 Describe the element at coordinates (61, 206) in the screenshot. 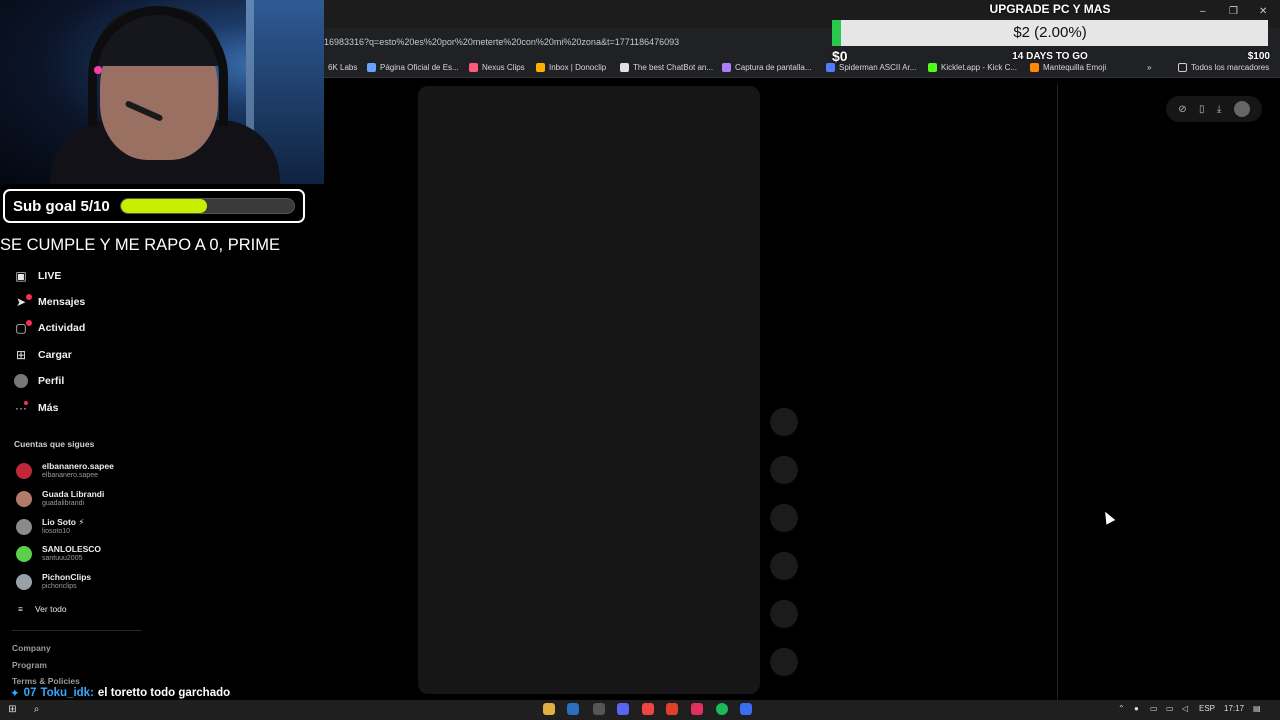

I see `sub-goal-label: Sub goal 5/10` at that location.